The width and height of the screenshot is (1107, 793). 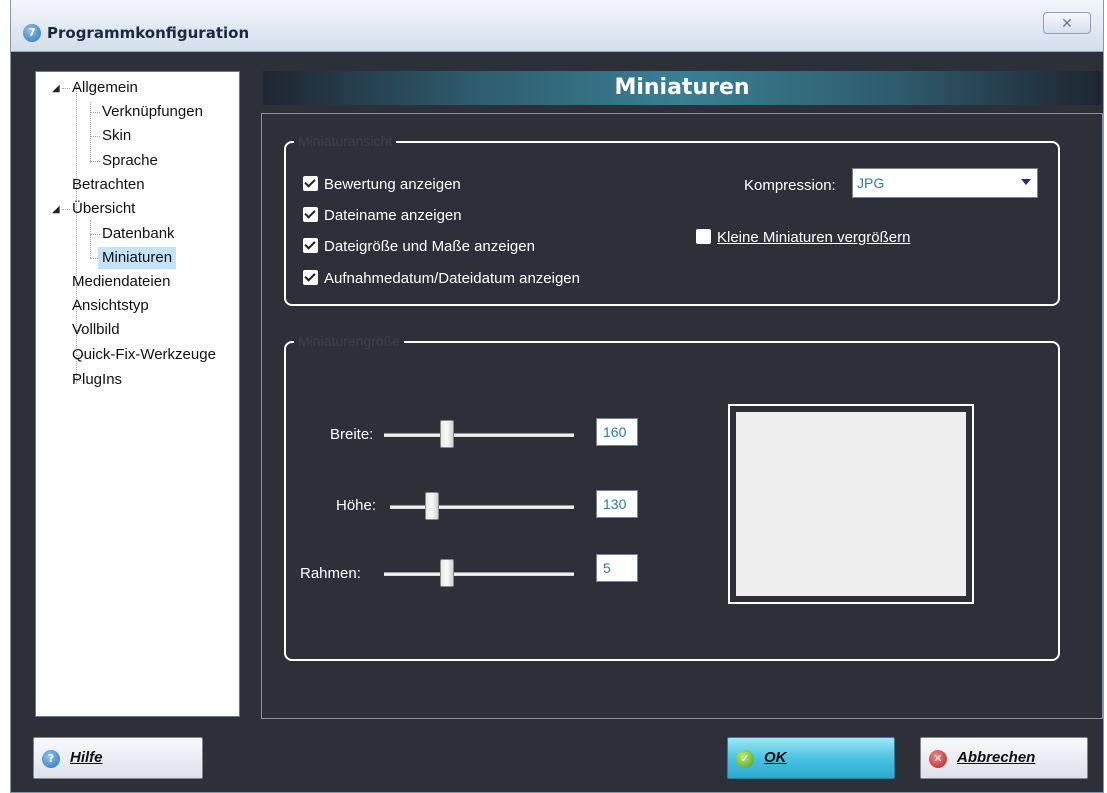 I want to click on tree-item-sprache: Sprache, so click(x=130, y=161).